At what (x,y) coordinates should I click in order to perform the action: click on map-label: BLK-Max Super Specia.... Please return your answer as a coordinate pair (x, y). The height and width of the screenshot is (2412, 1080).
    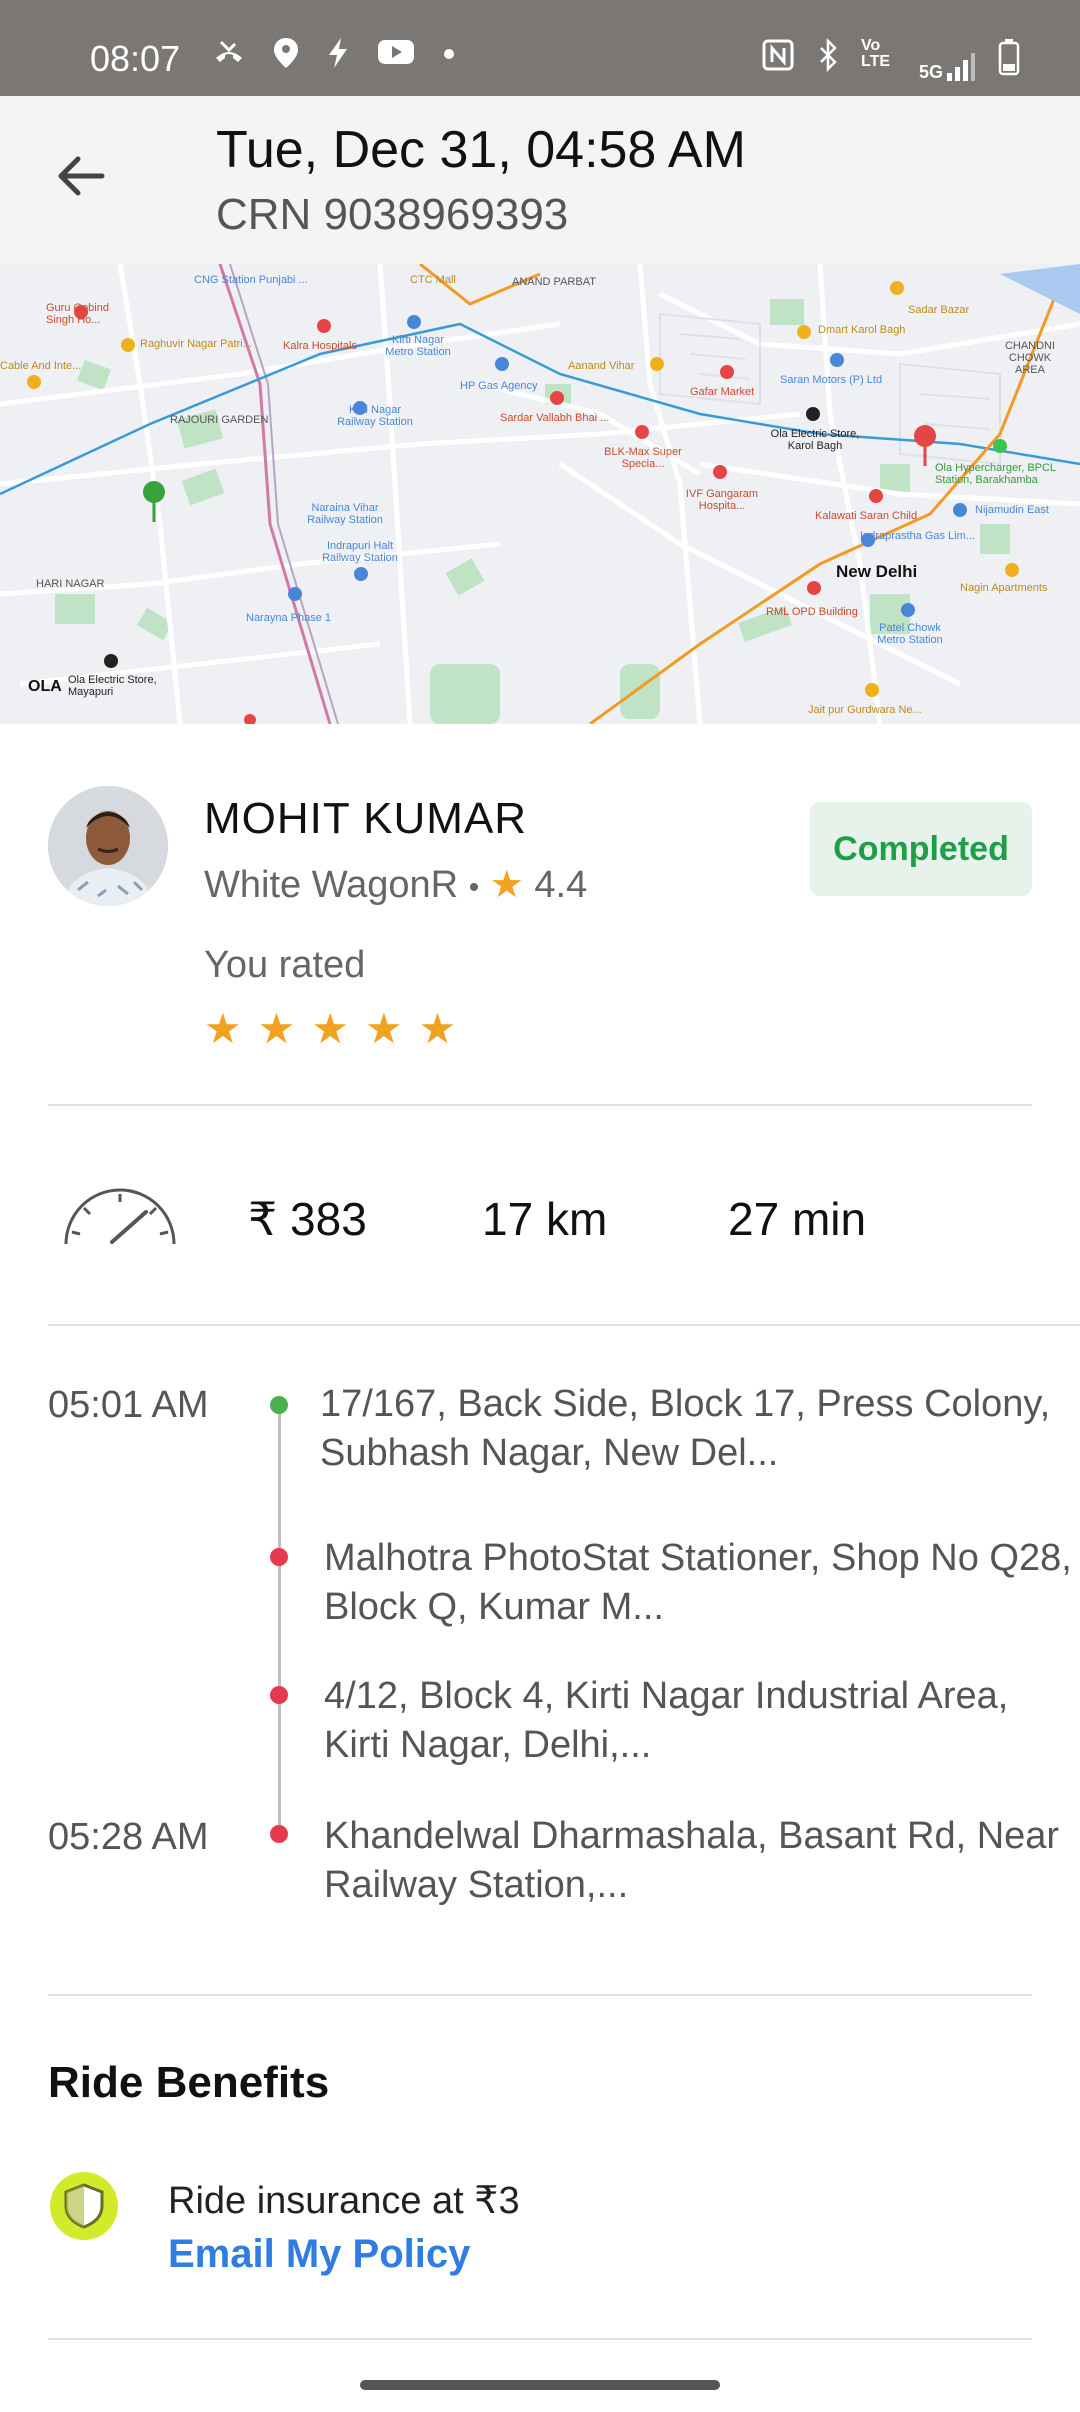
    Looking at the image, I should click on (643, 458).